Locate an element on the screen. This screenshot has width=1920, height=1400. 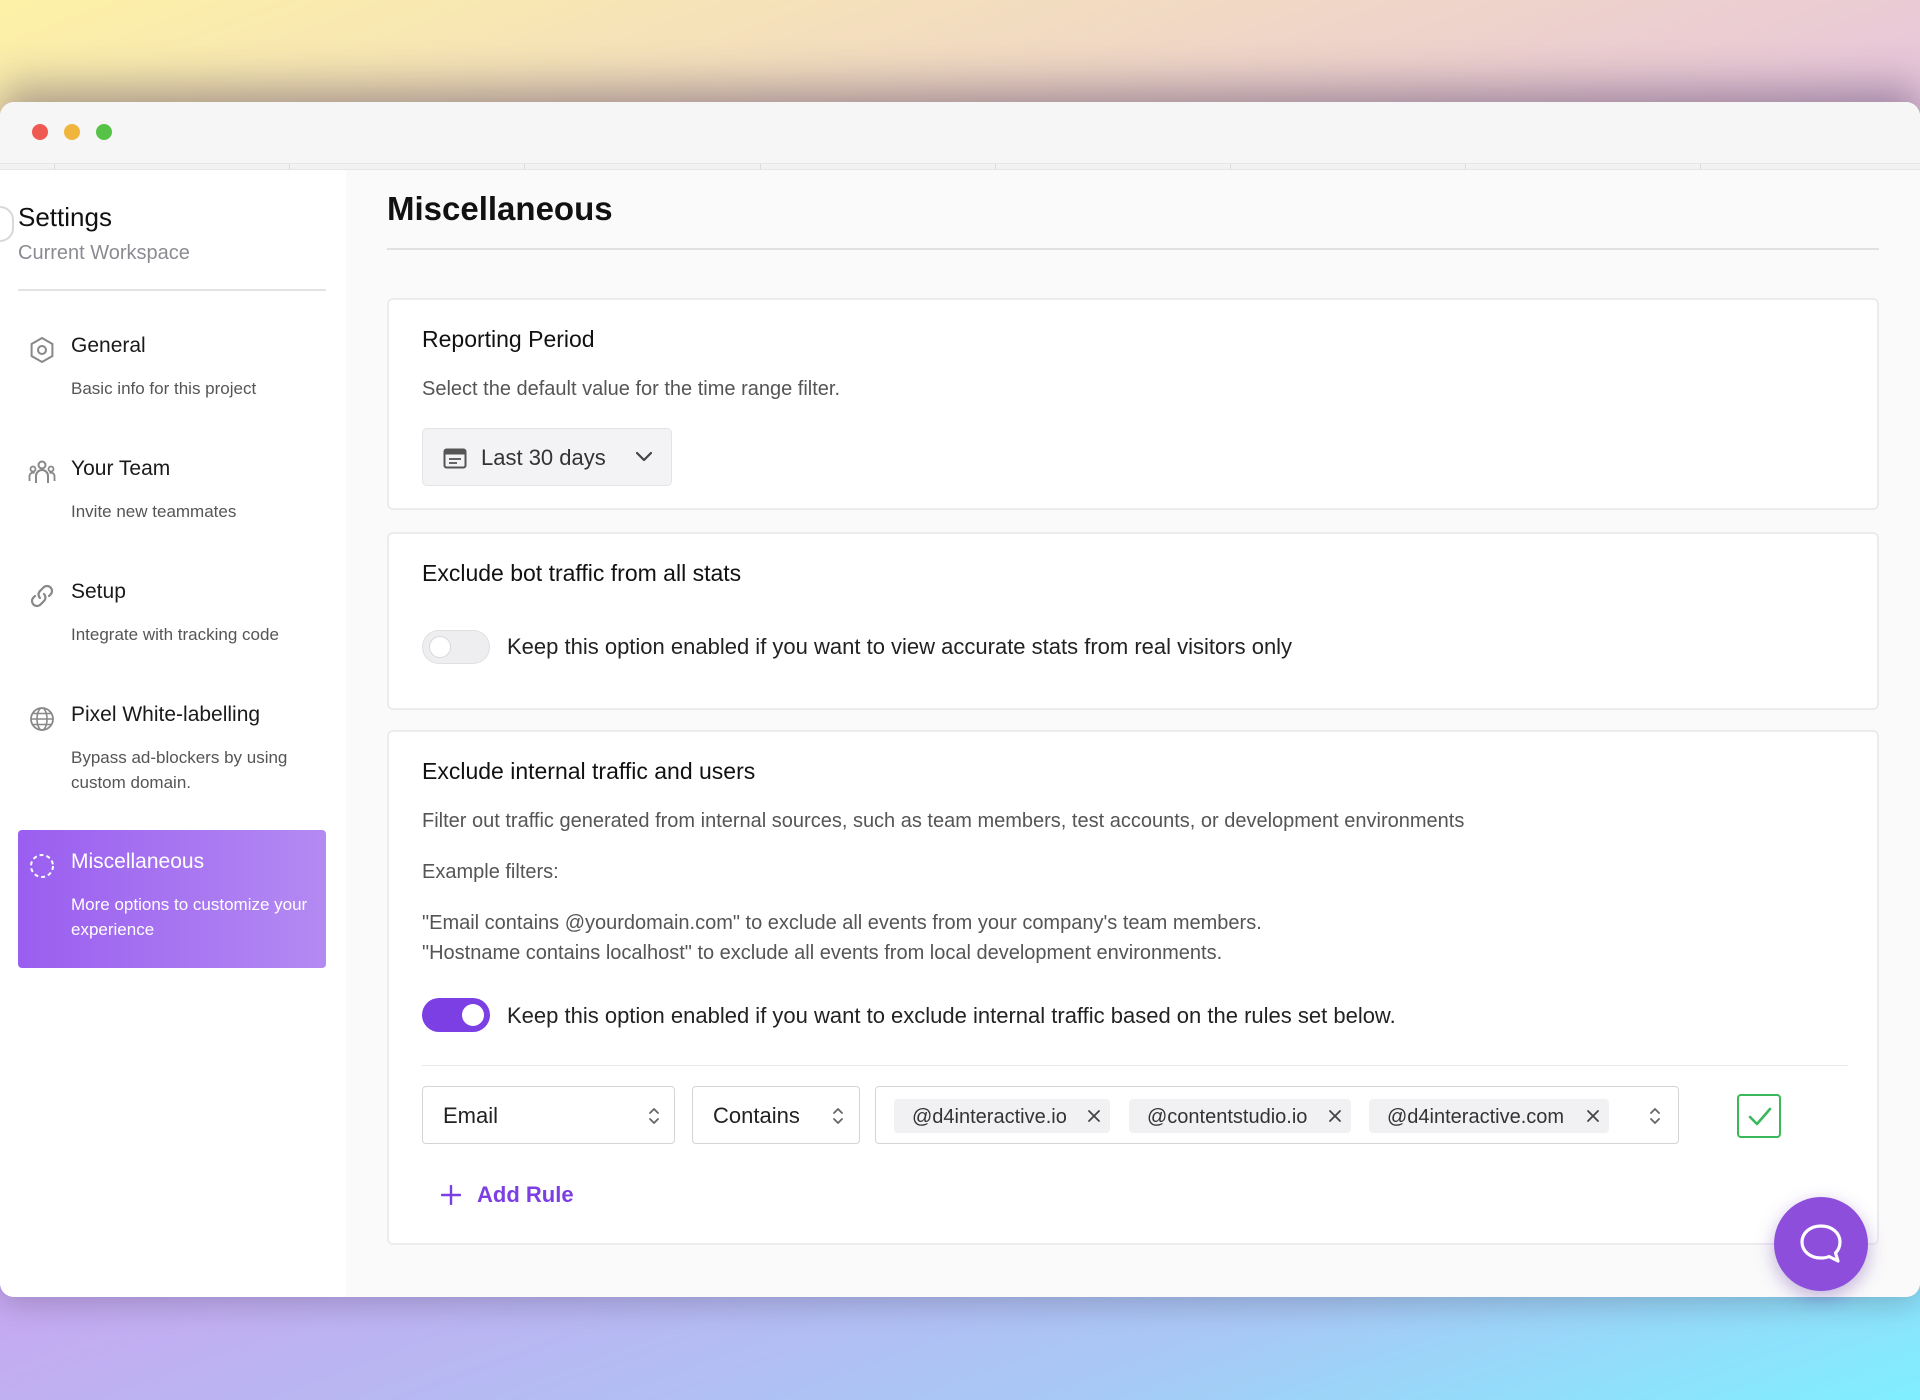
internal-traffic-title: Exclude internal traffic and users is located at coordinates (589, 771).